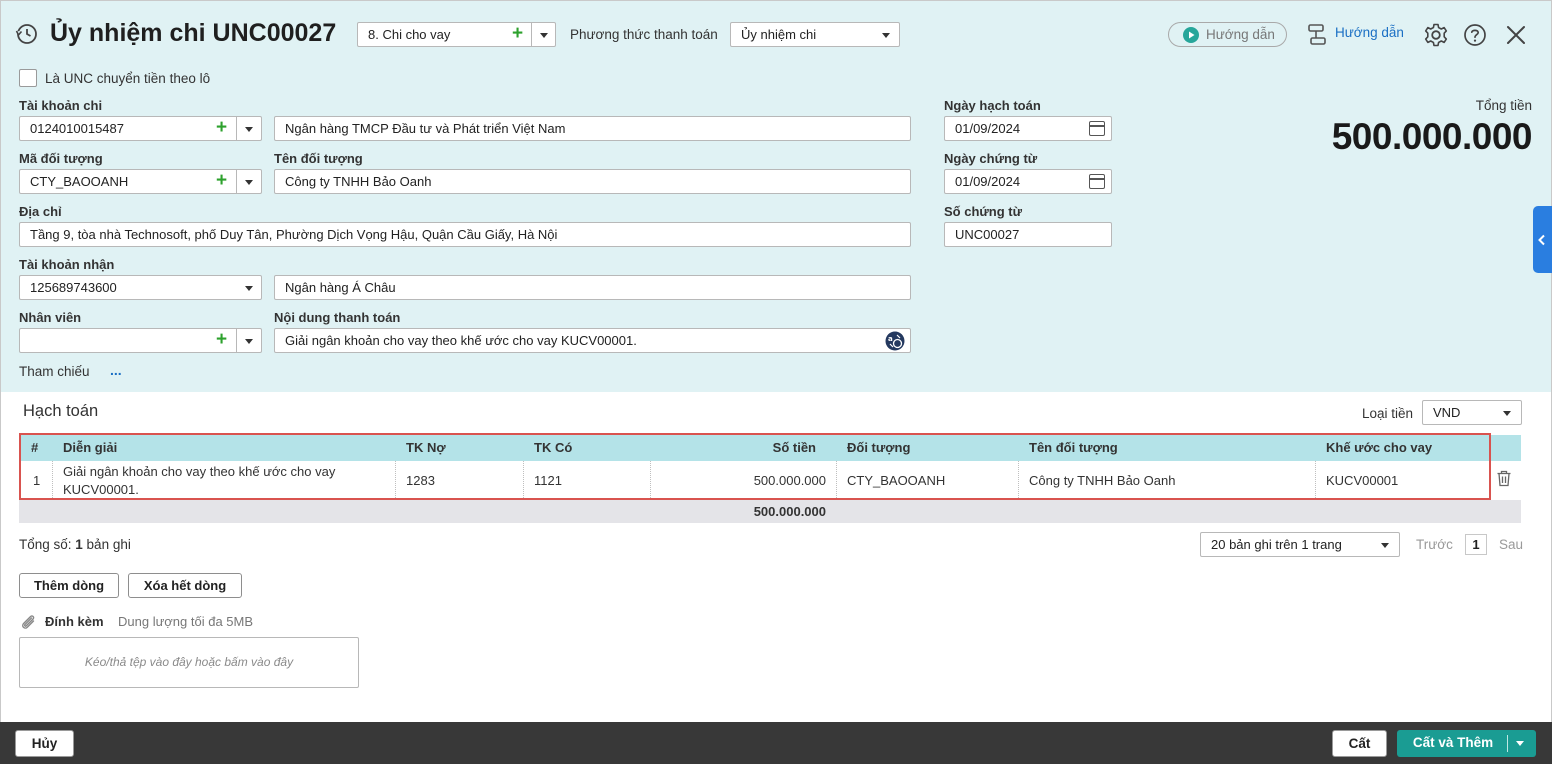  What do you see at coordinates (1102, 480) in the screenshot?
I see `row-object-name: Công ty TNHH Bảo Oanh` at bounding box center [1102, 480].